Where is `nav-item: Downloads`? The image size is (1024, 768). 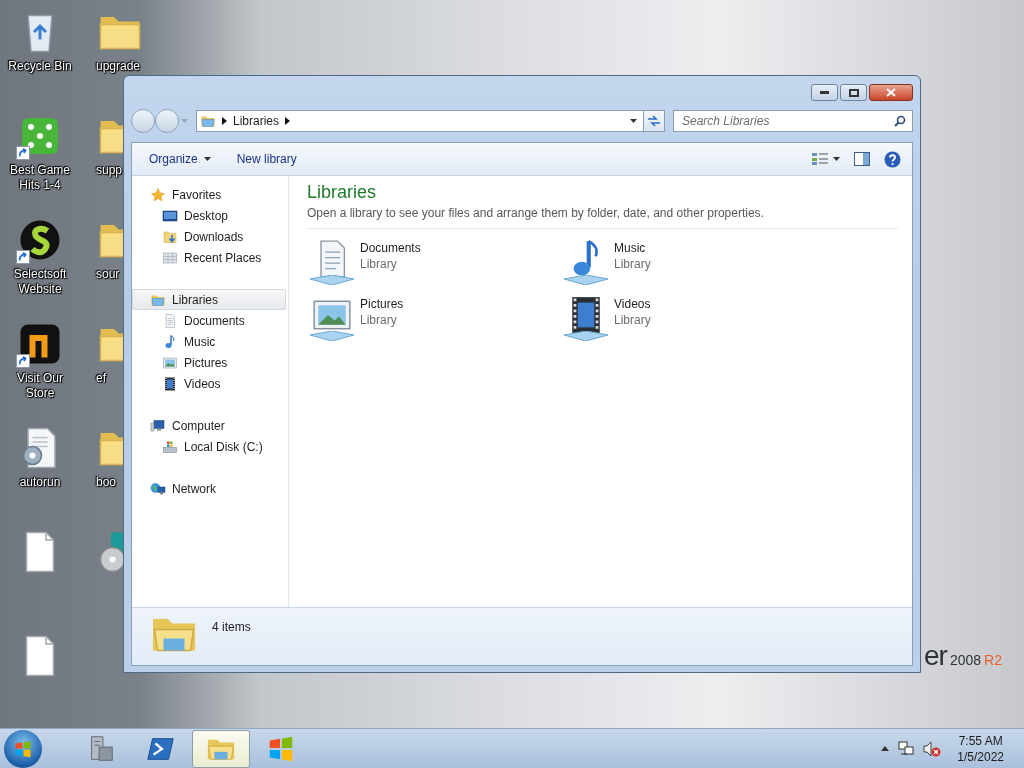 nav-item: Downloads is located at coordinates (209, 236).